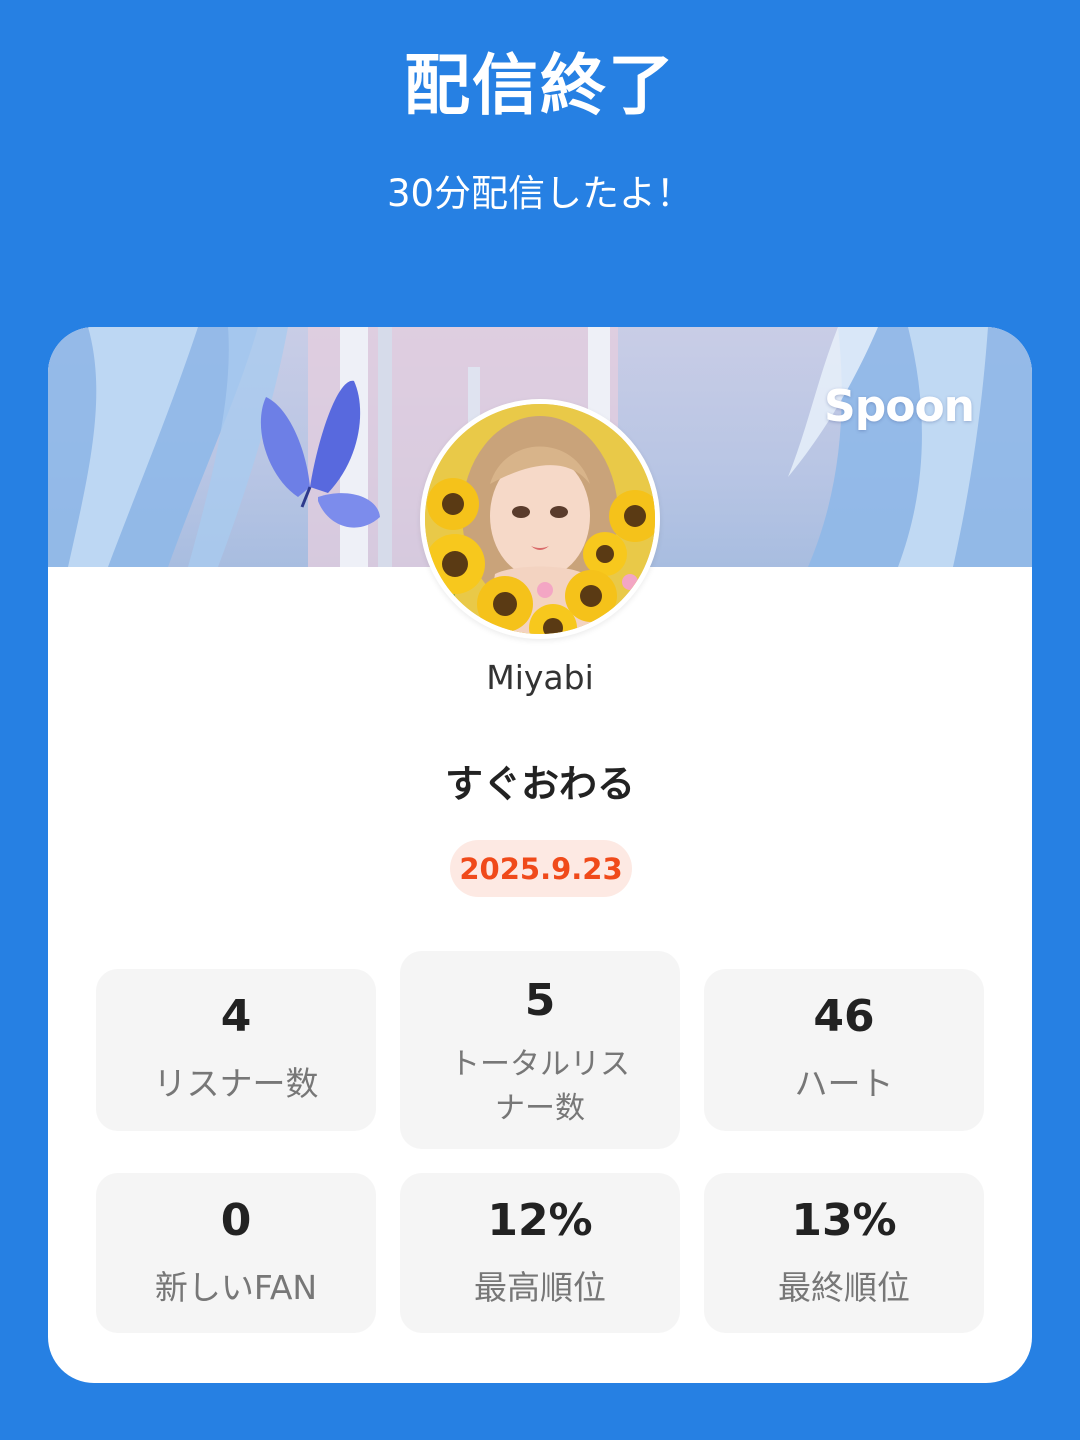 The image size is (1080, 1440). I want to click on stat-value: 12%, so click(540, 1220).